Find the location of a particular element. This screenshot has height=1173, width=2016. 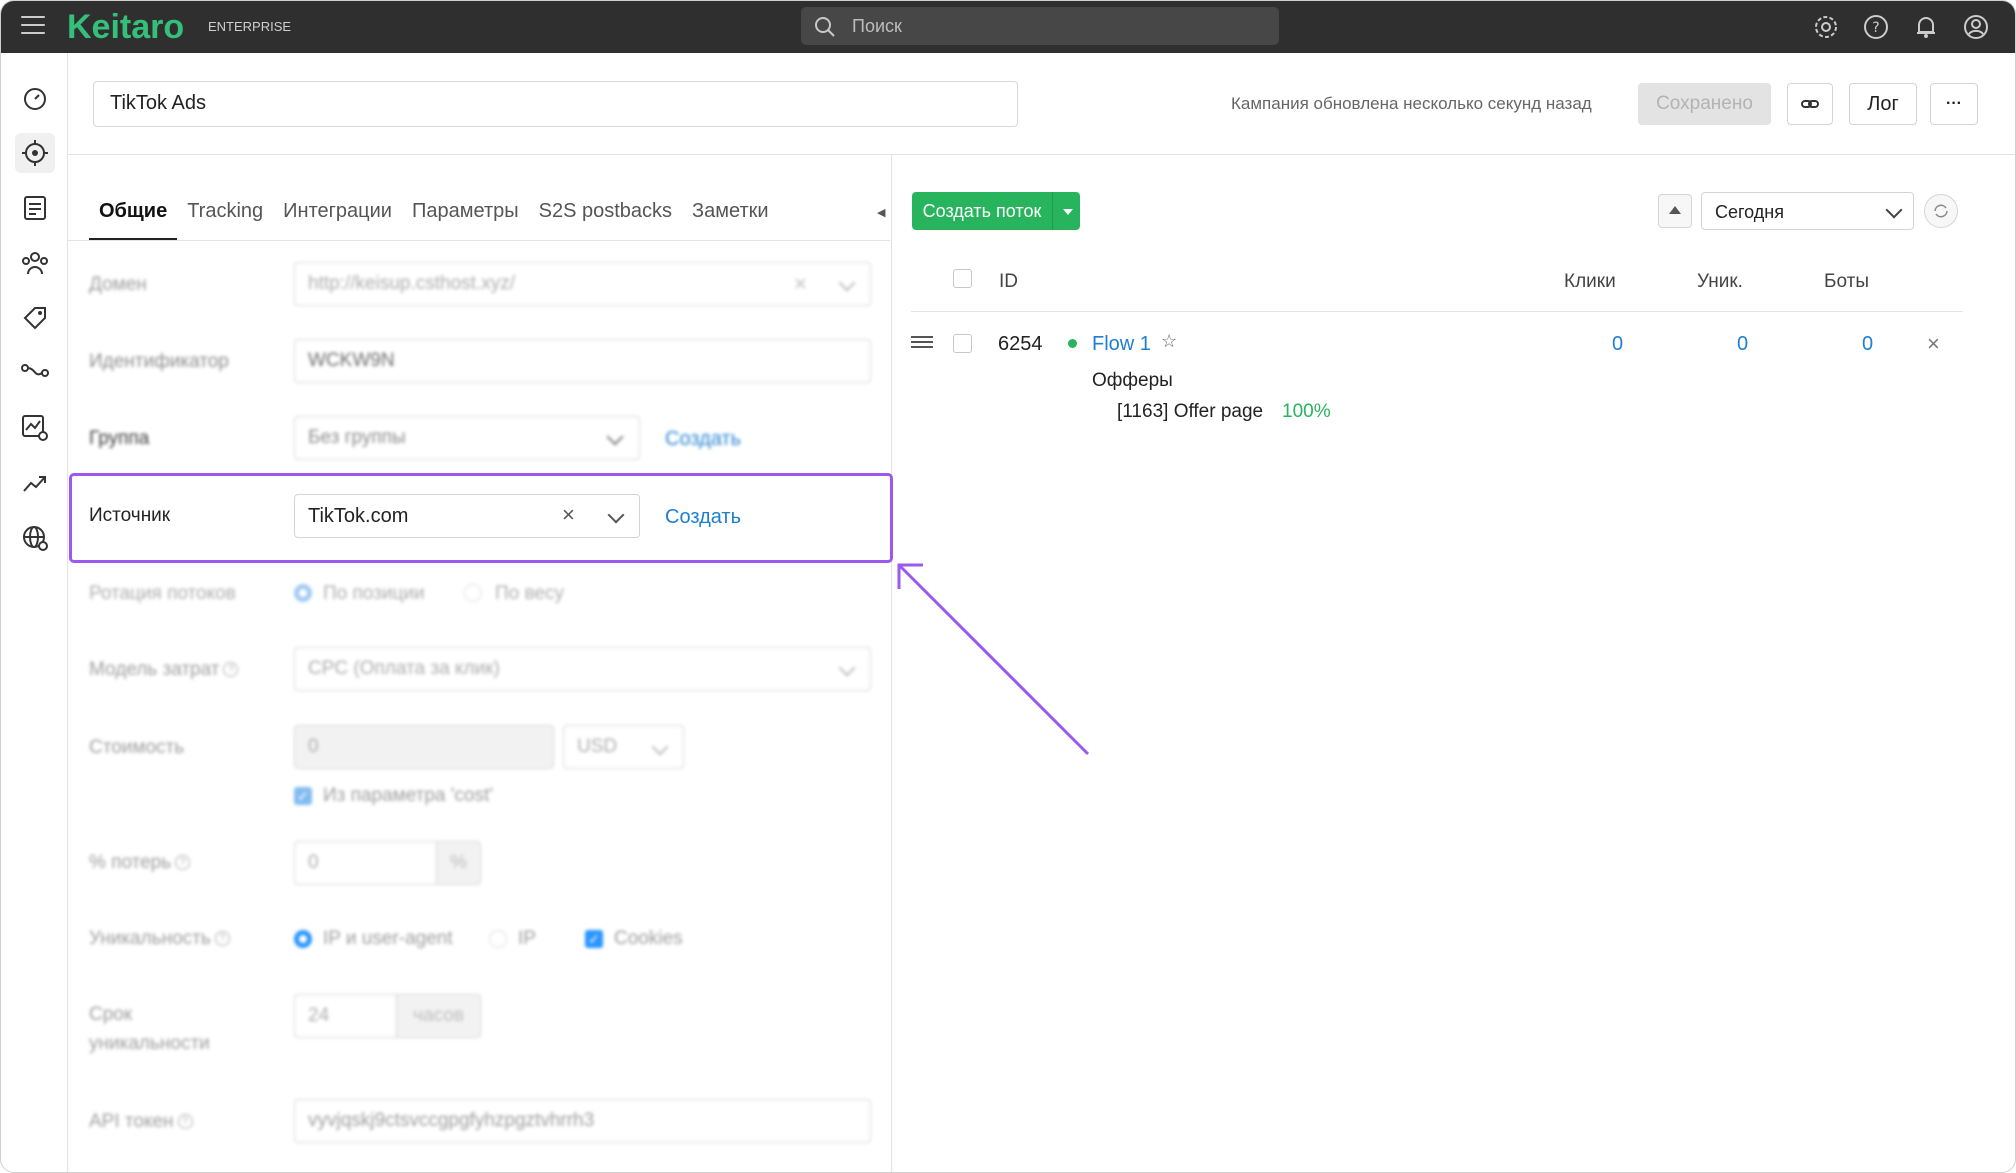

menu-icon is located at coordinates (33, 26).